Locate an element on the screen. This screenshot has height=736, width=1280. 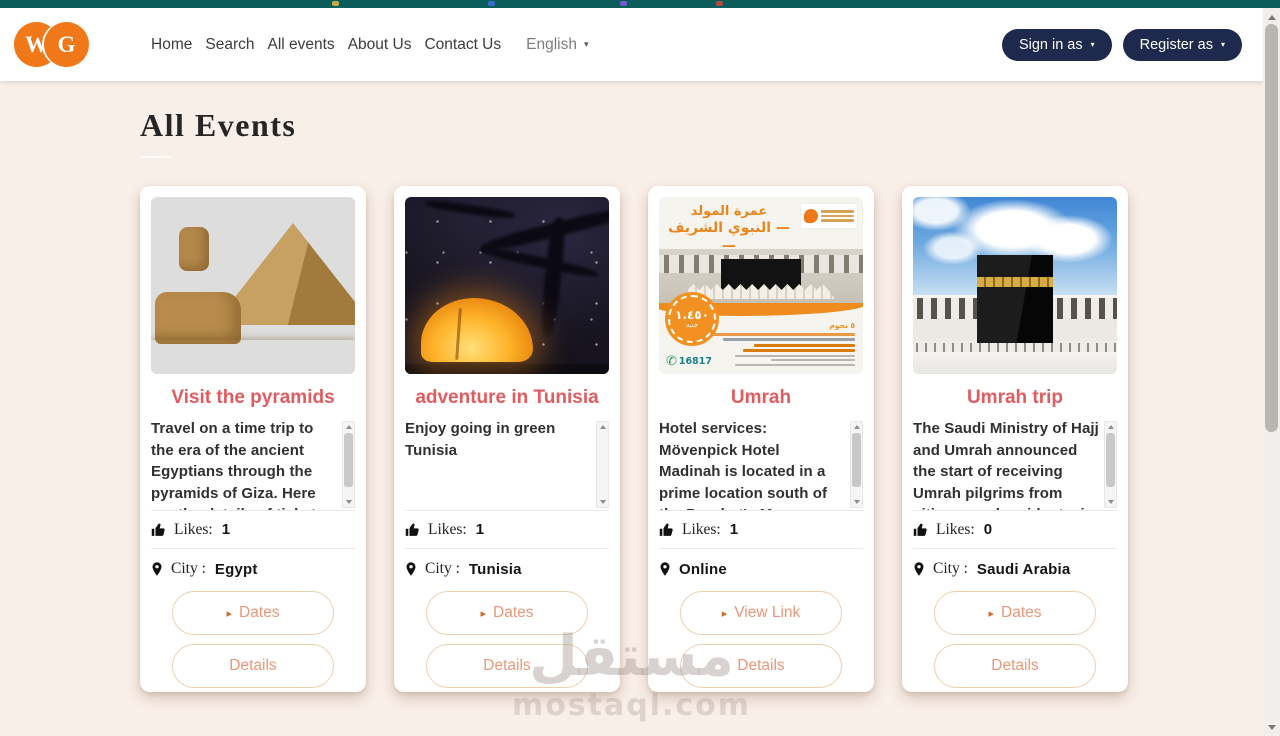
top-teal-strip is located at coordinates (640, 4).